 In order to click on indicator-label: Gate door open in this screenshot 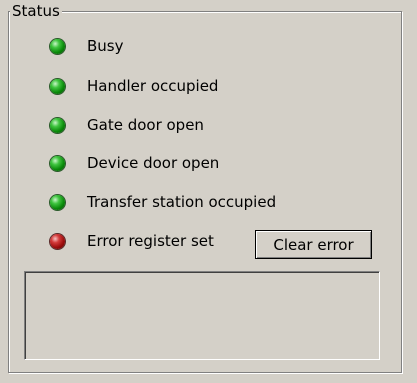, I will do `click(145, 125)`.